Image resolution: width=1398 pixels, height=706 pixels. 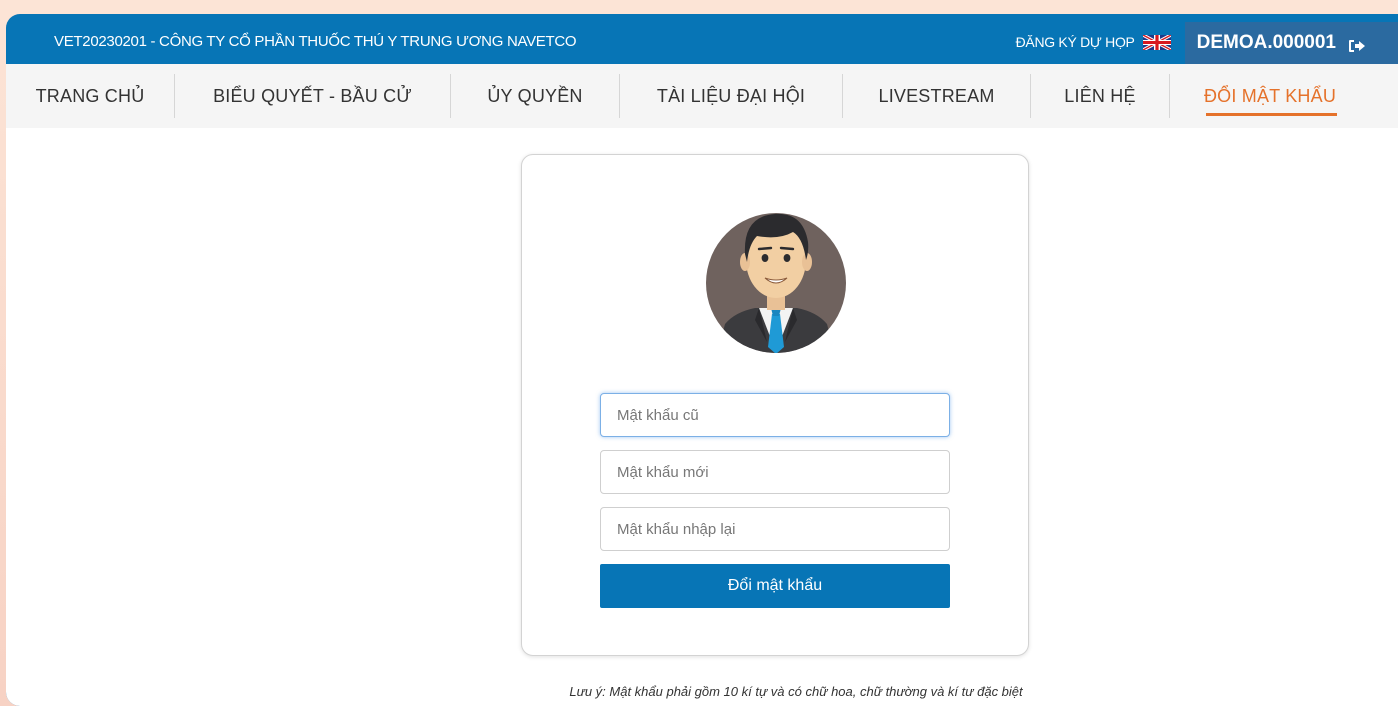 What do you see at coordinates (775, 472) in the screenshot?
I see `new-password-input` at bounding box center [775, 472].